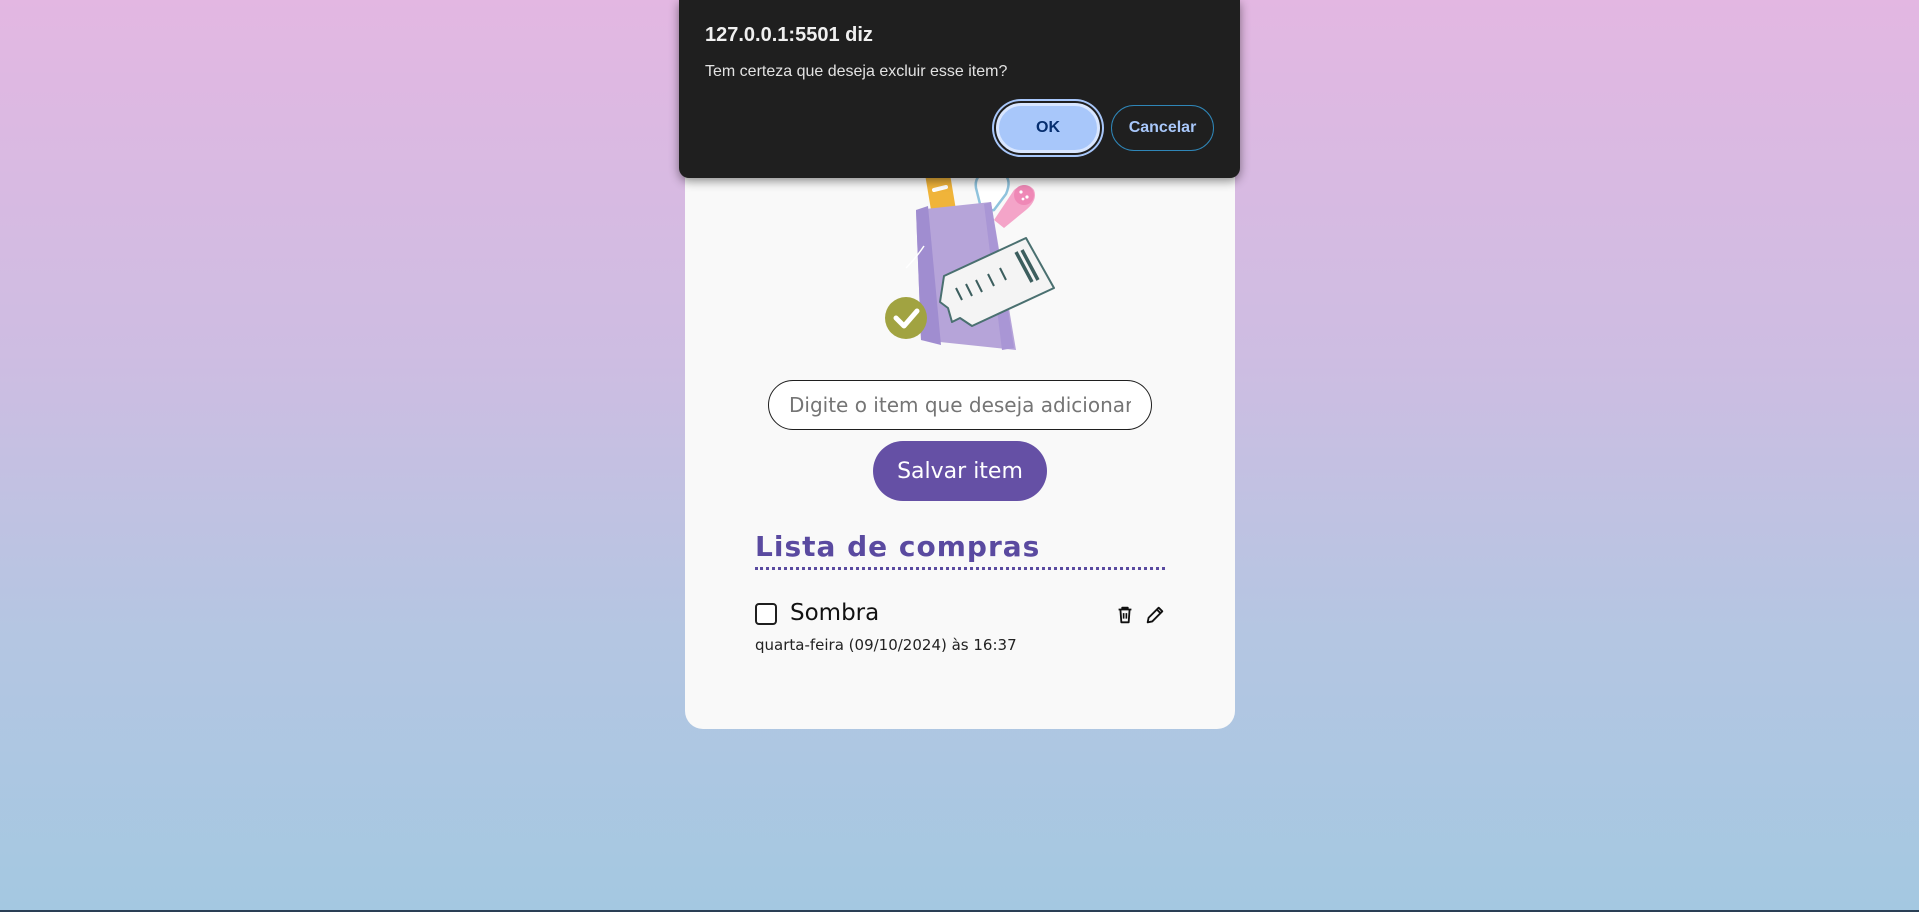 This screenshot has height=912, width=1919. Describe the element at coordinates (960, 405) in the screenshot. I see `item-input` at that location.